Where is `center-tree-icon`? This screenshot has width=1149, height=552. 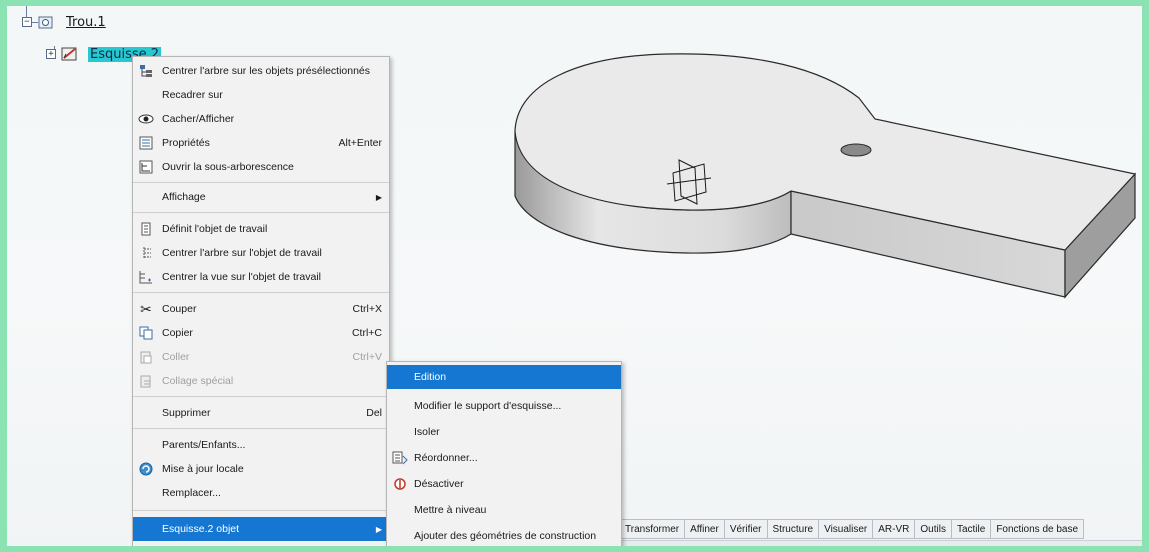
center-tree-icon is located at coordinates (146, 71).